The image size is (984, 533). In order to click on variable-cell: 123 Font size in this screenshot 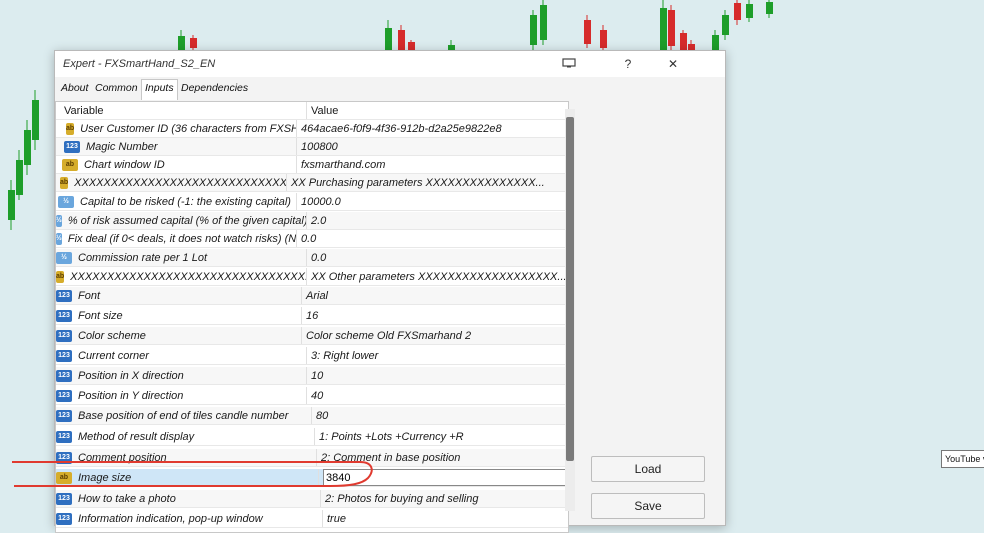, I will do `click(178, 315)`.